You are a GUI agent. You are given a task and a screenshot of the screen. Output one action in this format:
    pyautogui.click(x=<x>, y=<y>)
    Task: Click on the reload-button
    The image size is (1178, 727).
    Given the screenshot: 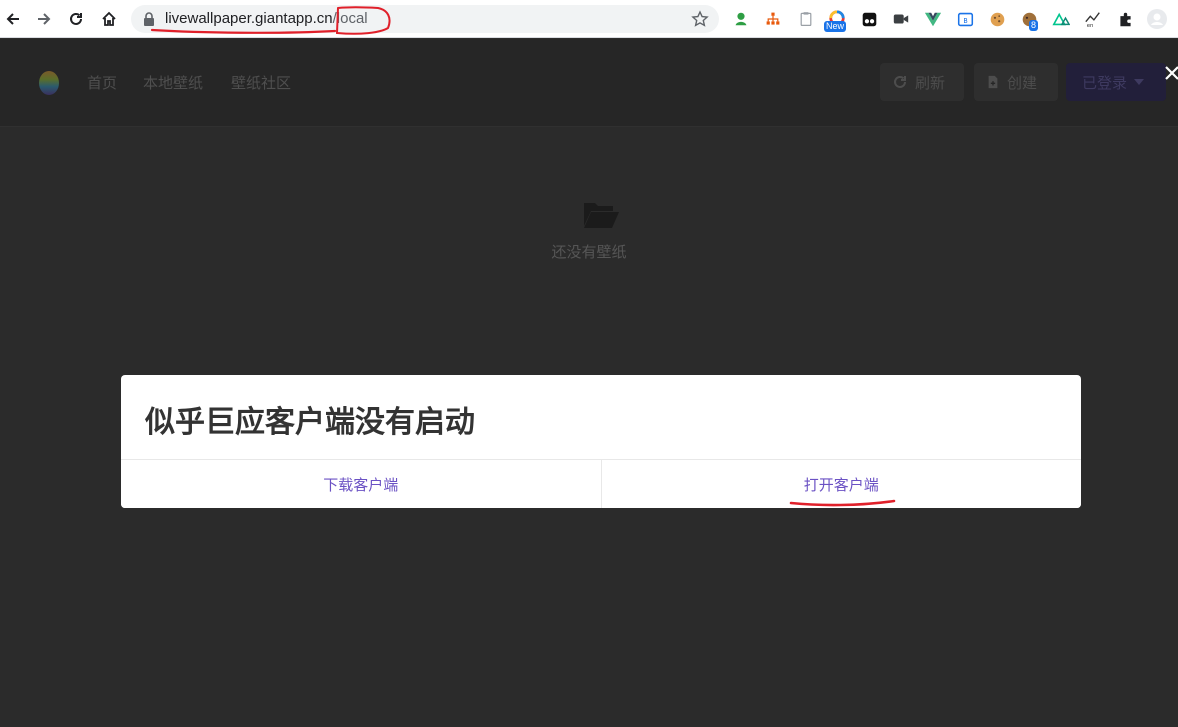 What is the action you would take?
    pyautogui.click(x=76, y=19)
    